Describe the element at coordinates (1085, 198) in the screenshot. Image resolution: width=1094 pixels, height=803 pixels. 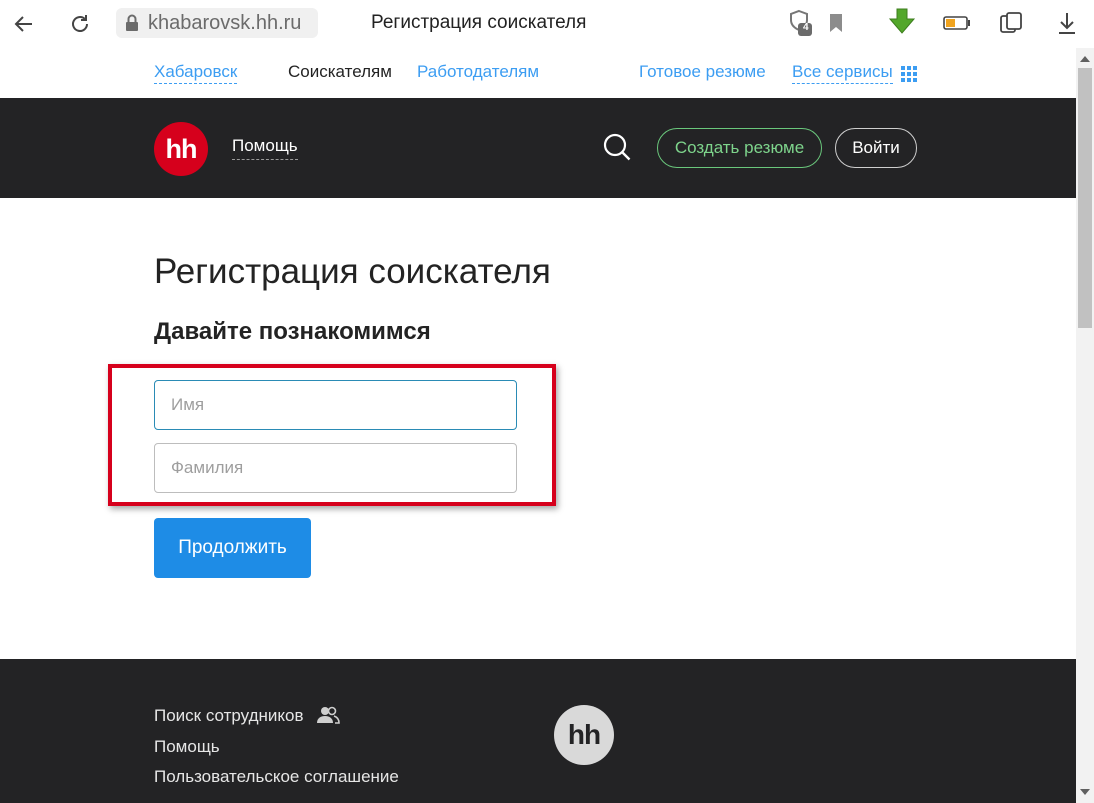
I see `scroll-thumb` at that location.